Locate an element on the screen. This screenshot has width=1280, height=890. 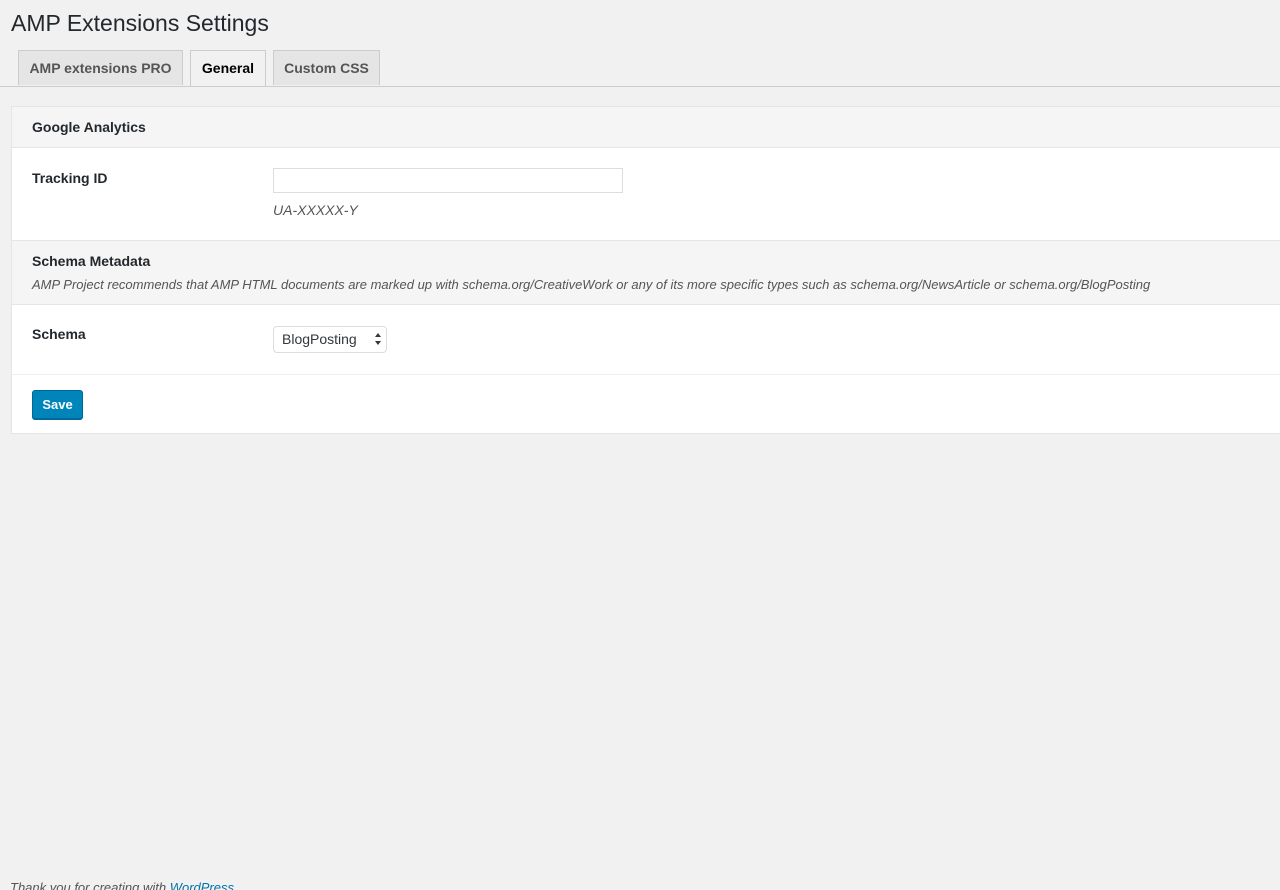
tab-amp-extensions-pro: AMP extensions PRO is located at coordinates (100, 67).